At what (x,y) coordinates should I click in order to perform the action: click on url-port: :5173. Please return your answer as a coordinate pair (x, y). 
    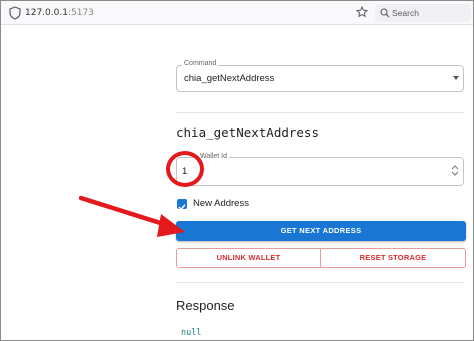
    Looking at the image, I should click on (80, 13).